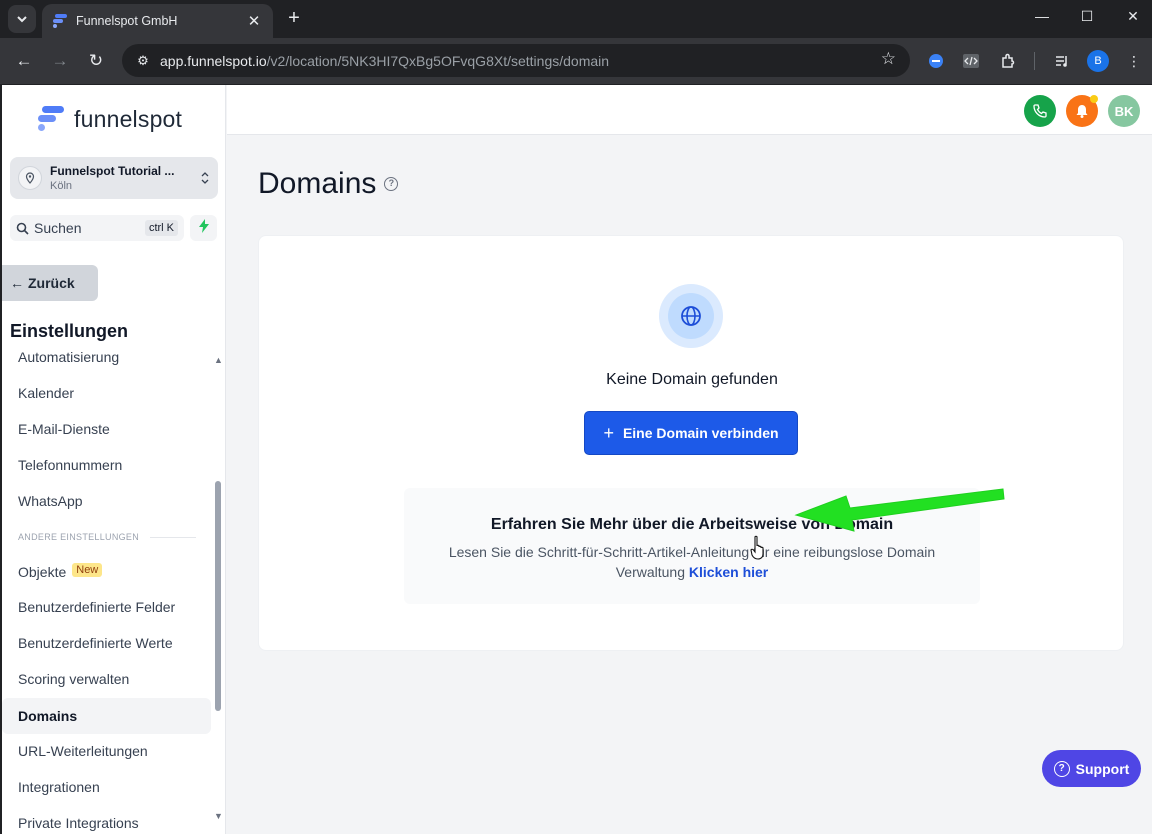 The height and width of the screenshot is (834, 1152). Describe the element at coordinates (936, 61) in the screenshot. I see `extension-translate-icon` at that location.